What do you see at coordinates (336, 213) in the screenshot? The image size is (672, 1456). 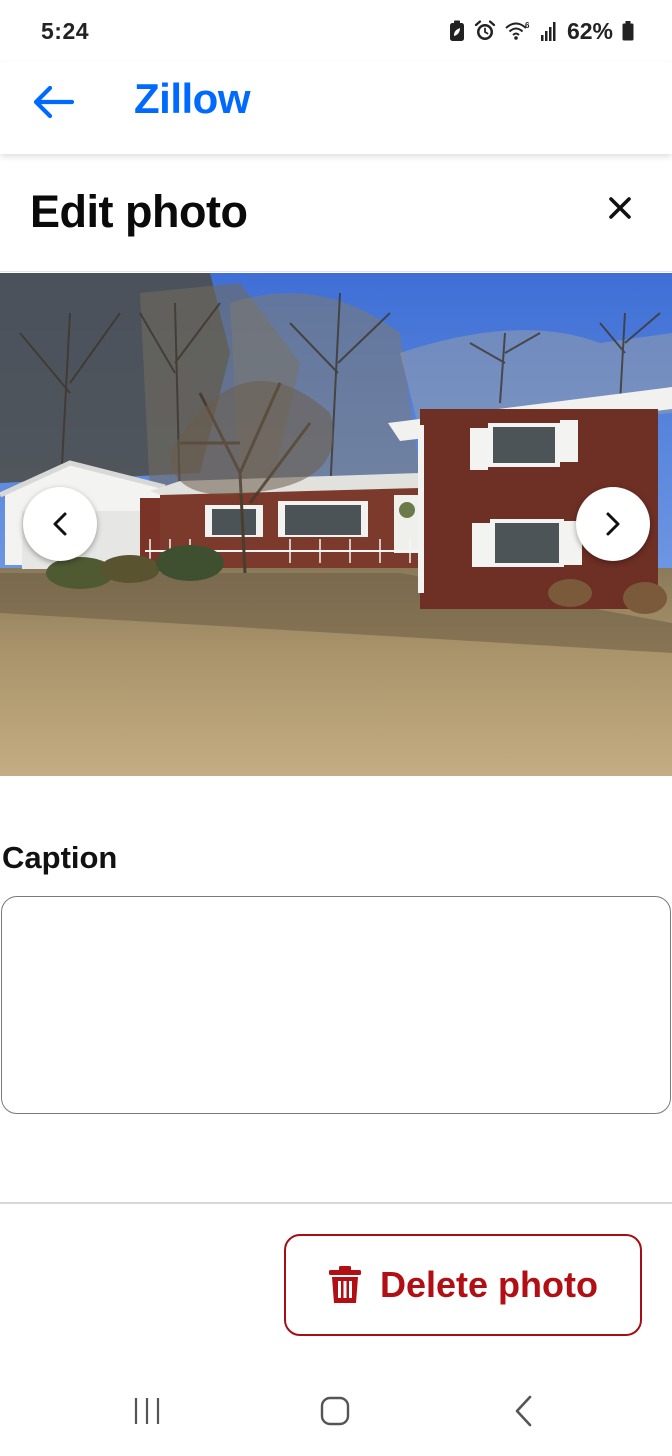 I see `edit-photo-header: Edit photo` at bounding box center [336, 213].